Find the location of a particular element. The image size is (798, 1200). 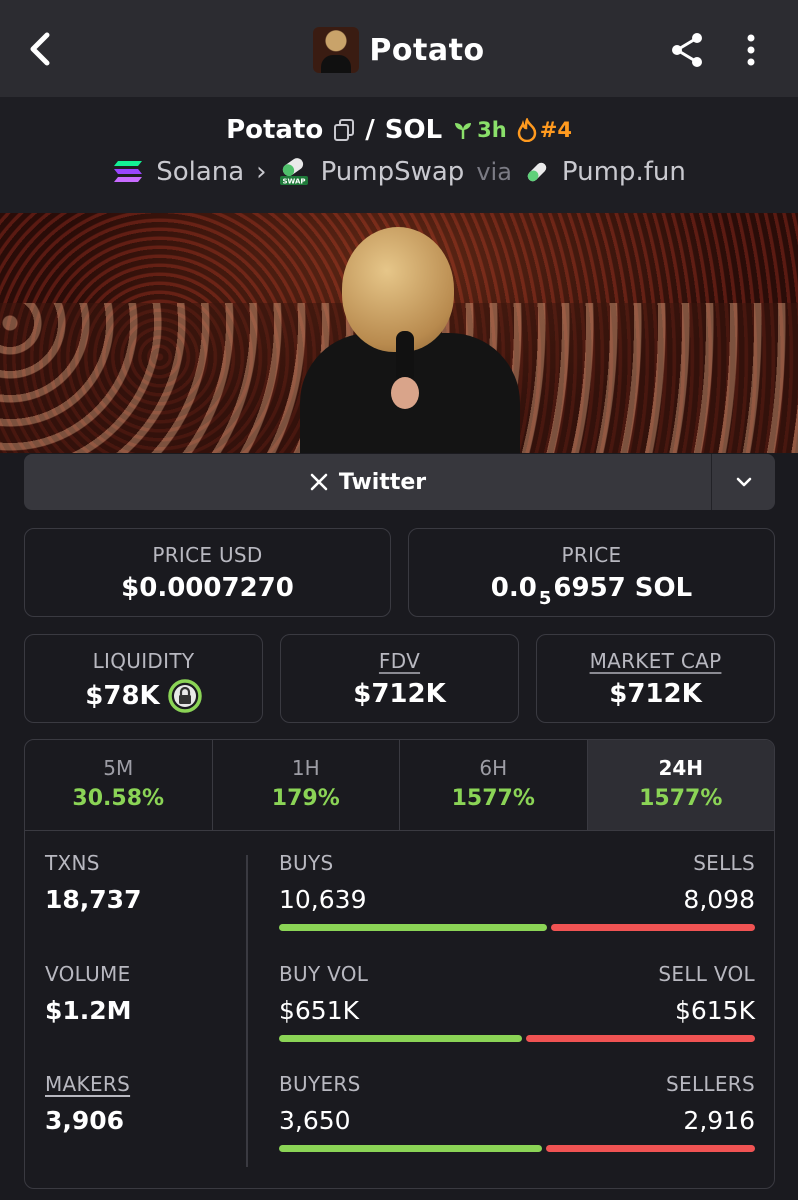

share-button is located at coordinates (688, 50).